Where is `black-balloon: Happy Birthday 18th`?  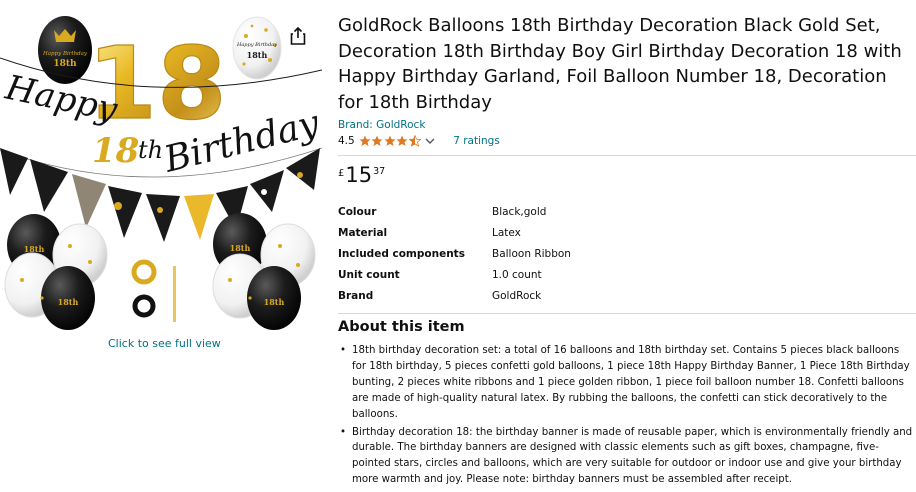 black-balloon: Happy Birthday 18th is located at coordinates (65, 50).